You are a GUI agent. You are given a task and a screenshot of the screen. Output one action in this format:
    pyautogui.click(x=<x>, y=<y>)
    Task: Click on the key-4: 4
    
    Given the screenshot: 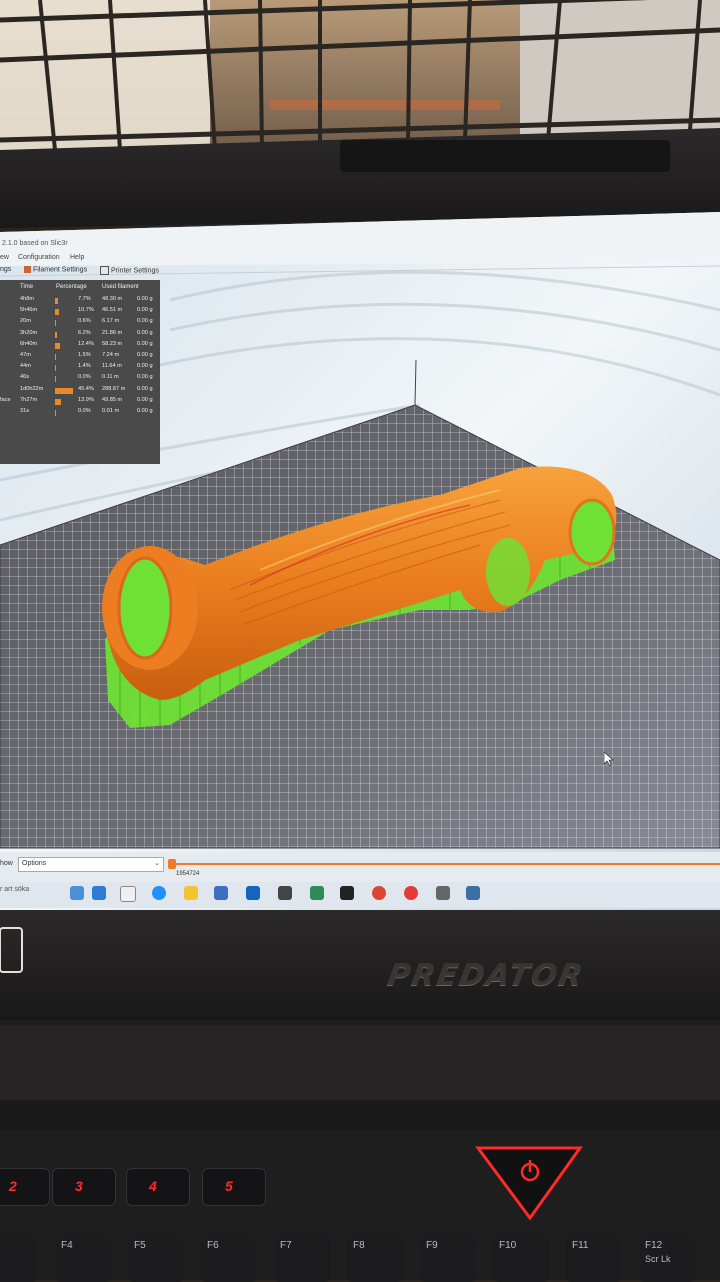 What is the action you would take?
    pyautogui.click(x=158, y=1187)
    